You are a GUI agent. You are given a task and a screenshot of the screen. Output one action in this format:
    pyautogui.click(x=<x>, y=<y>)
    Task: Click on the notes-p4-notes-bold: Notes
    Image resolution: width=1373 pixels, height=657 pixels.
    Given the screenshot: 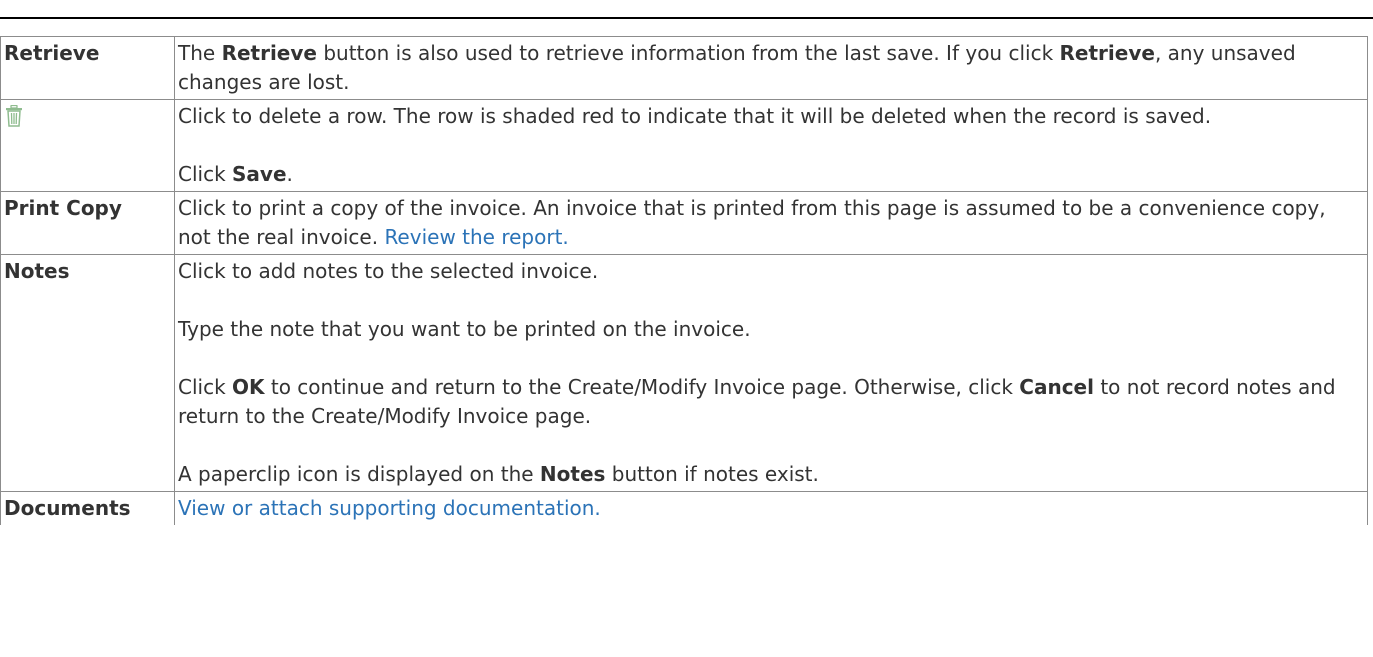 What is the action you would take?
    pyautogui.click(x=572, y=474)
    